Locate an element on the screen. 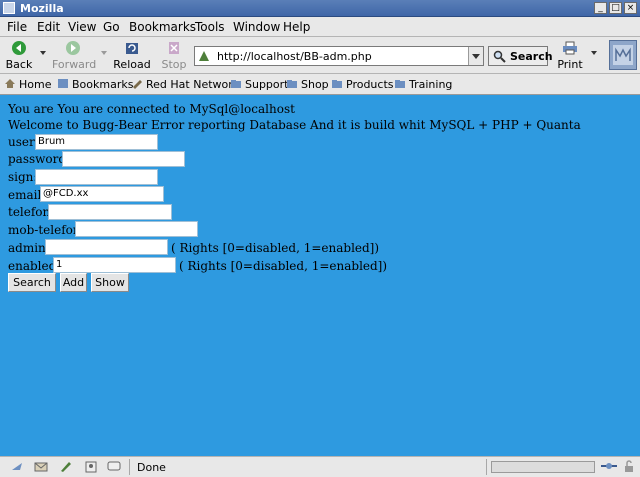  url-bar: http://localhost/BB-adm.php is located at coordinates (339, 56).